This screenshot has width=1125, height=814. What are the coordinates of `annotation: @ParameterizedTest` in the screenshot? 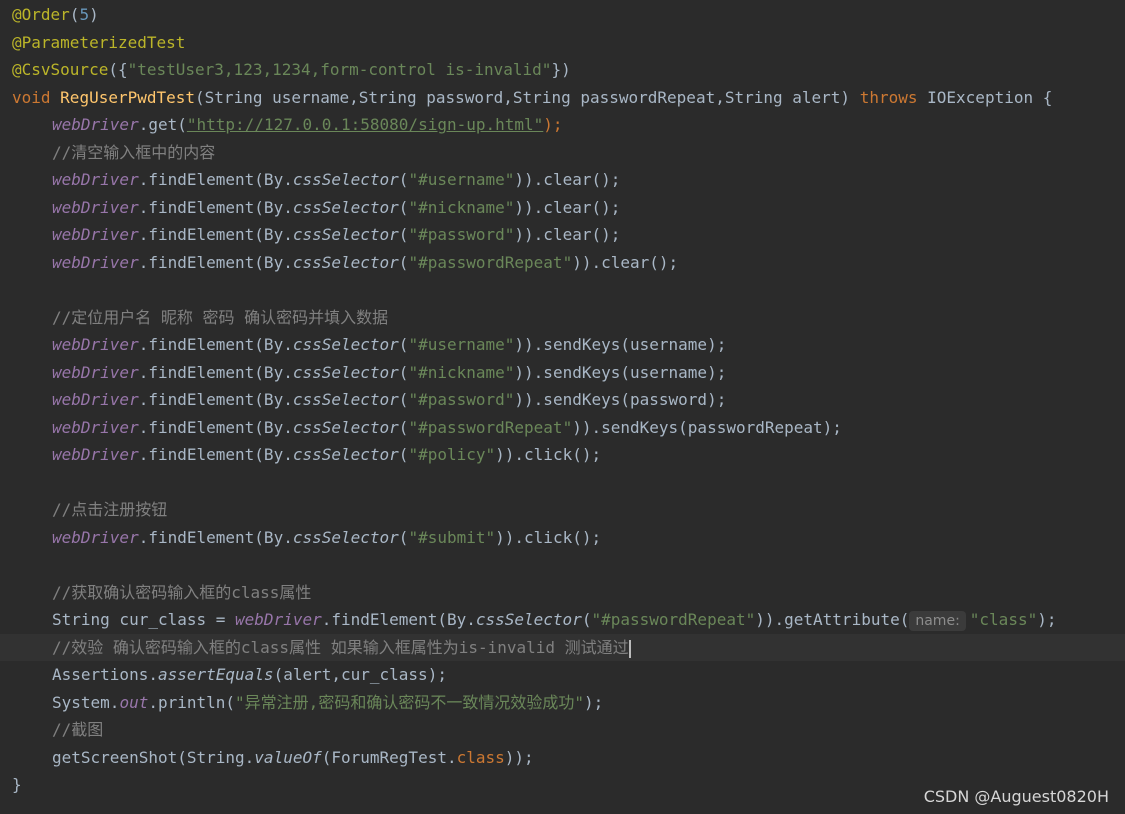 It's located at (99, 42).